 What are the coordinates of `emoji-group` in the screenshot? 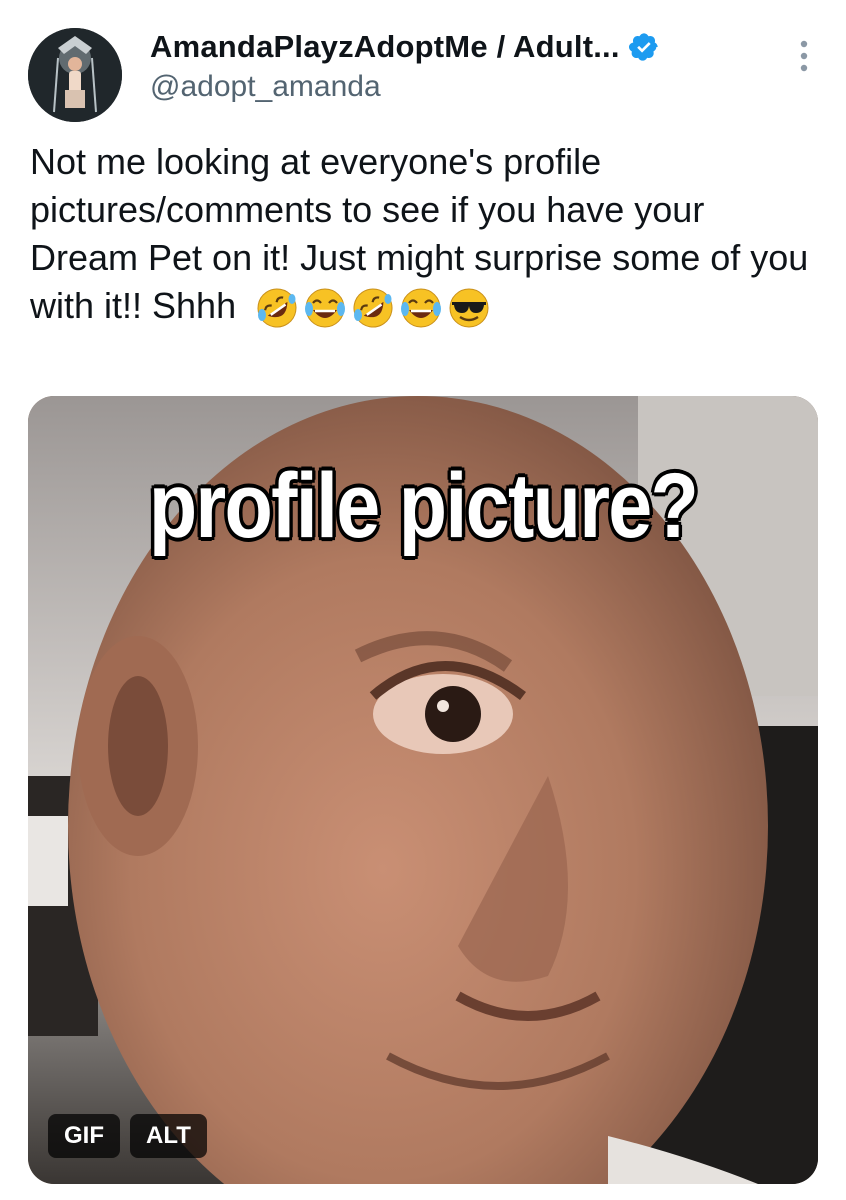 It's located at (373, 308).